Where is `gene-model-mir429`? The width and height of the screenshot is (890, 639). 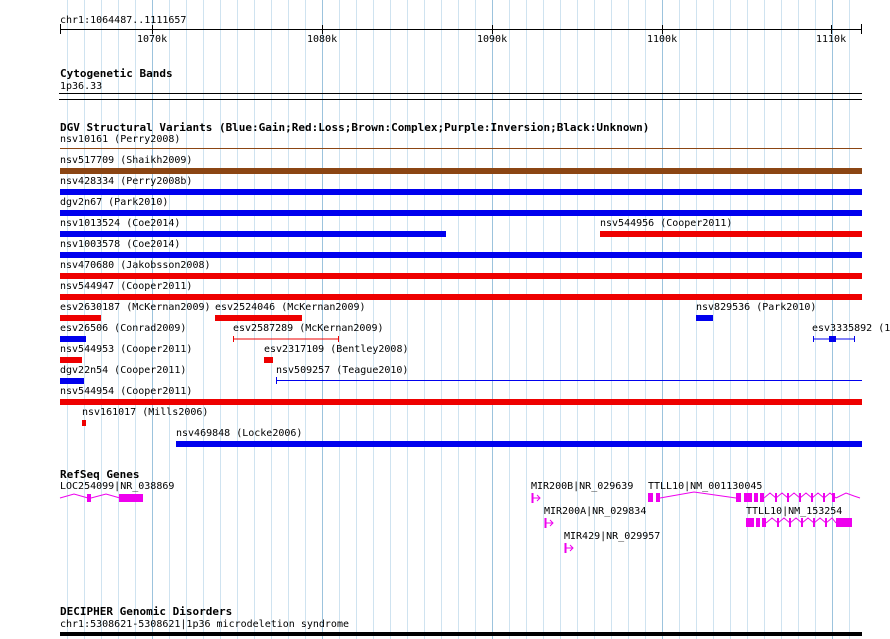 gene-model-mir429 is located at coordinates (571, 548).